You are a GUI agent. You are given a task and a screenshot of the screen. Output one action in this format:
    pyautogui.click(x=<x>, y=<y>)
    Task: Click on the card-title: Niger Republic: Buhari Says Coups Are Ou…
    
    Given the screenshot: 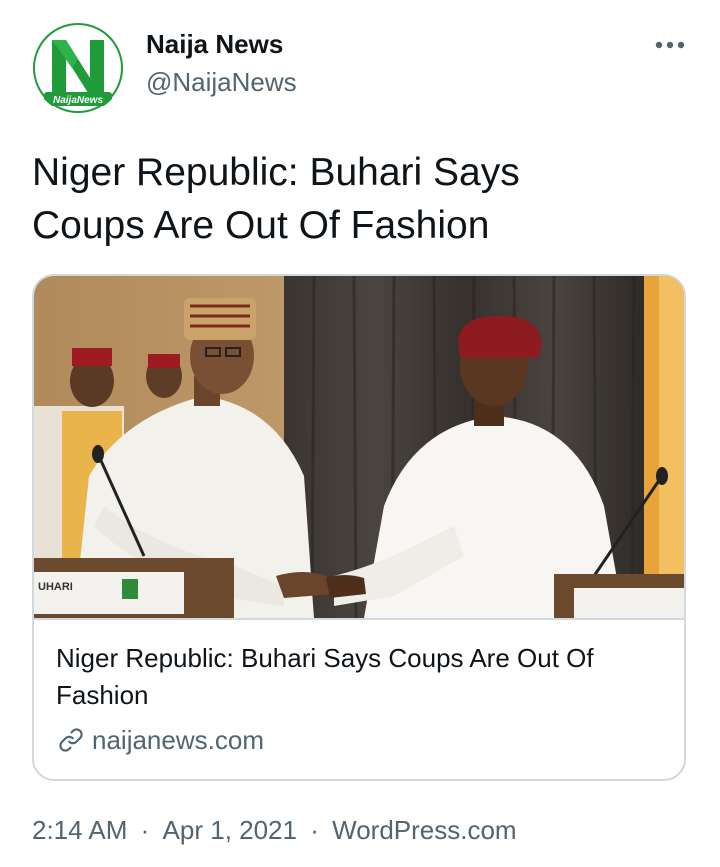 What is the action you would take?
    pyautogui.click(x=361, y=677)
    